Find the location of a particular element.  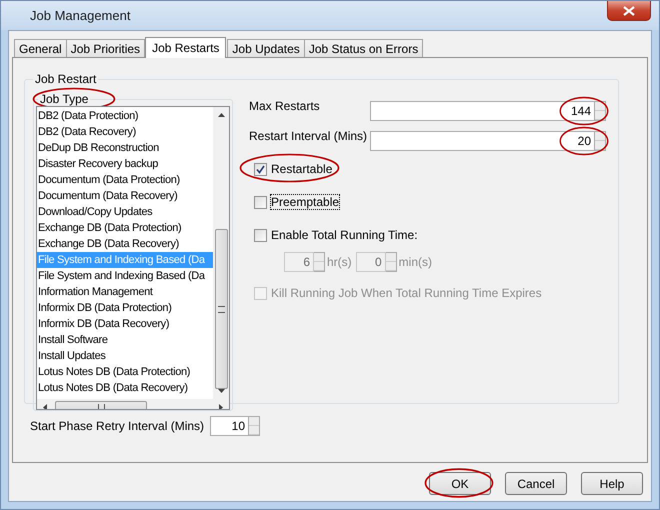

scrollbar is located at coordinates (221, 253).